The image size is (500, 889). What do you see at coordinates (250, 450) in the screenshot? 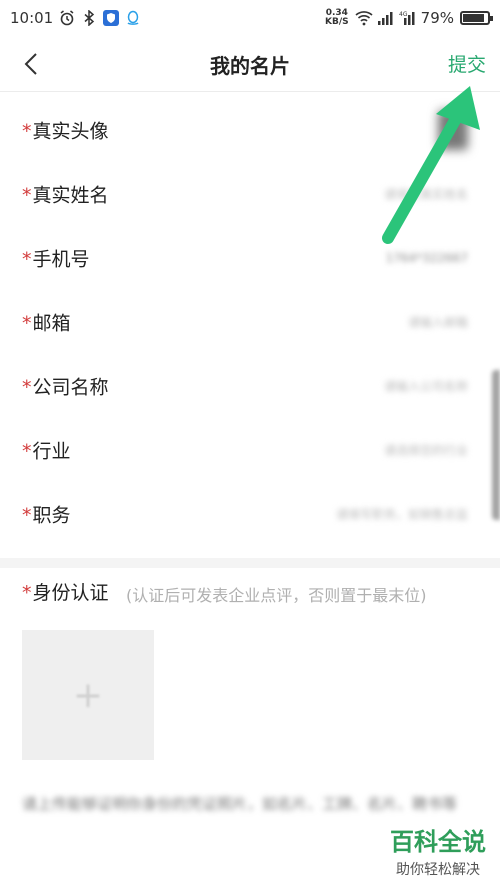
I see `form-row-industry: *行业 请选择您的行业` at bounding box center [250, 450].